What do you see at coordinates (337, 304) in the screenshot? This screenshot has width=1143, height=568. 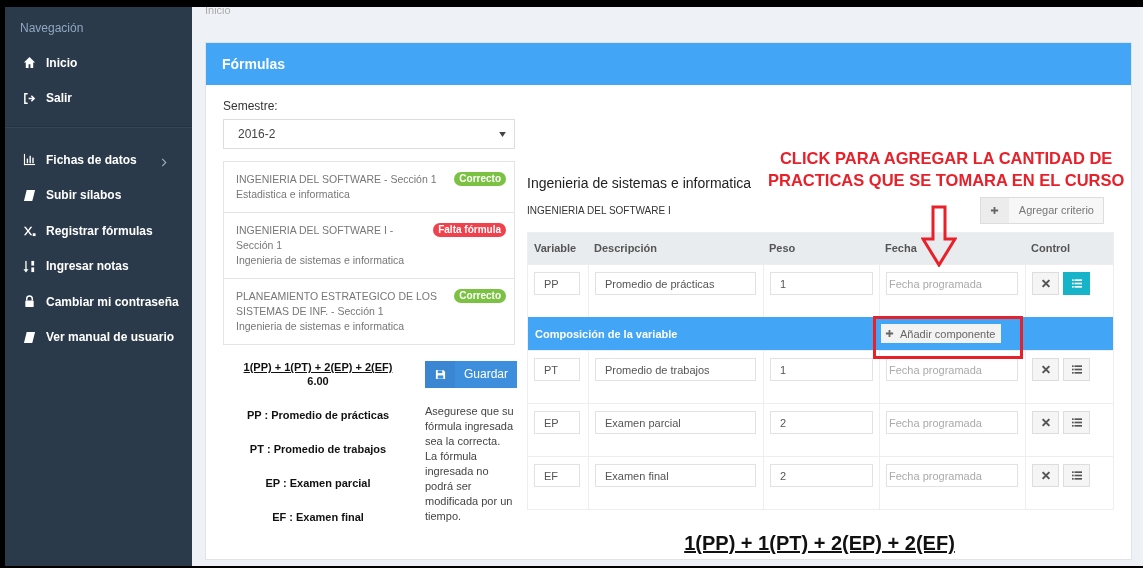 I see `course-title: PLANEAMIENTO ESTRATEGICO DE LOS SISTEMAS DE INF. - Sección 1` at bounding box center [337, 304].